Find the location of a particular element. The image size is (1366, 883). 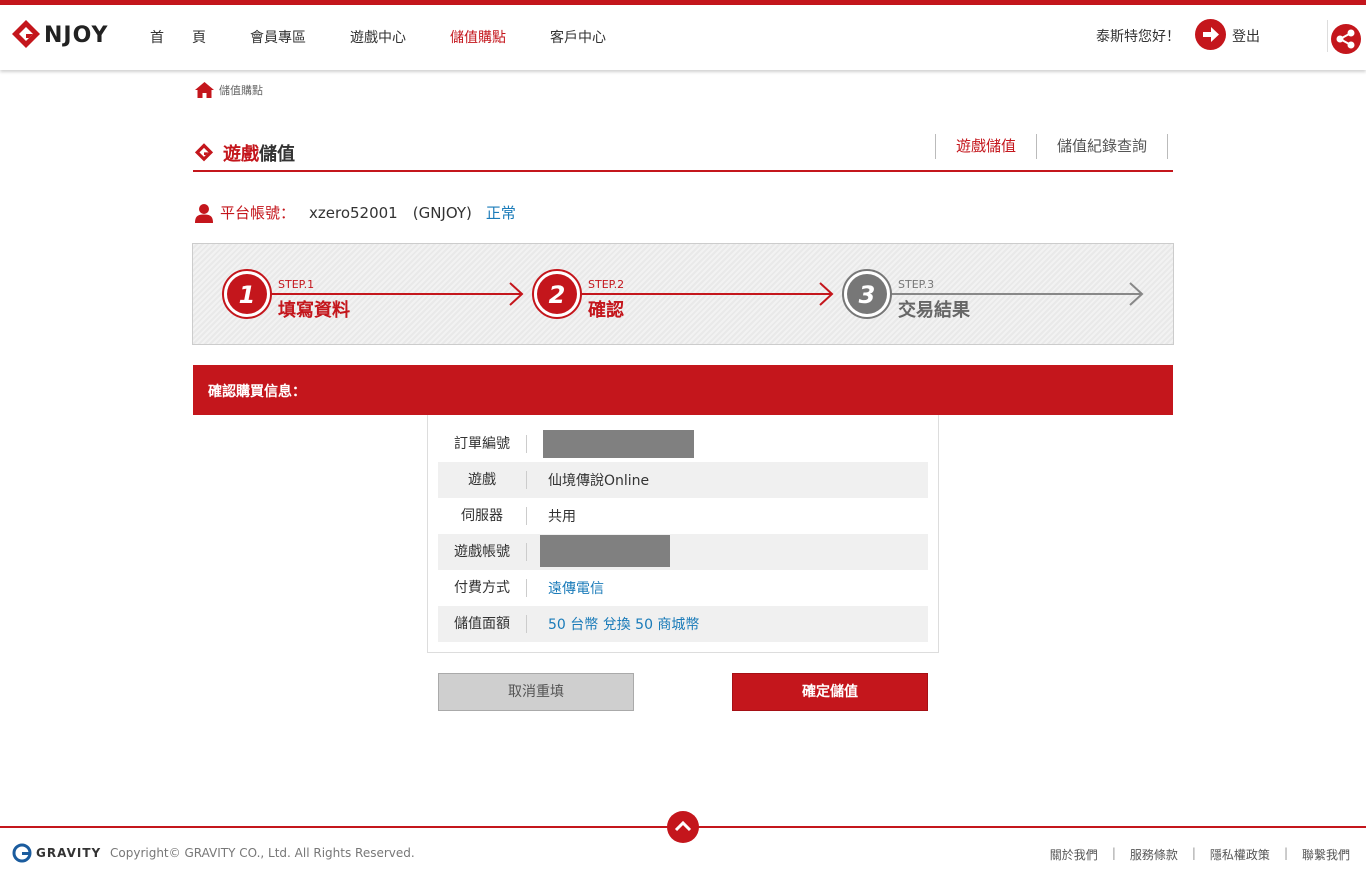

step2-tag: STEP.2 is located at coordinates (606, 284).